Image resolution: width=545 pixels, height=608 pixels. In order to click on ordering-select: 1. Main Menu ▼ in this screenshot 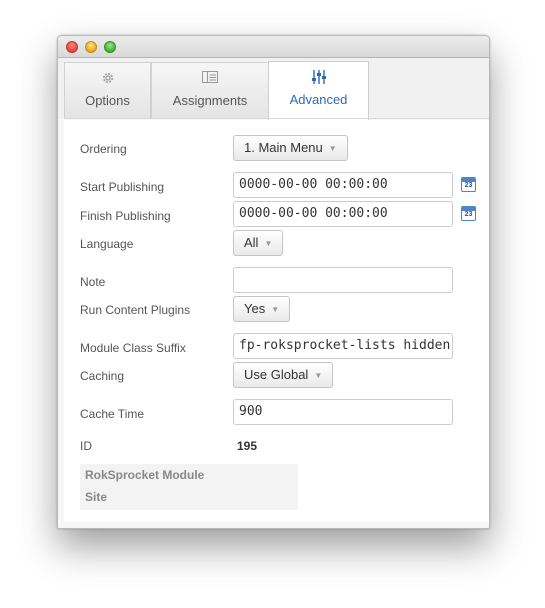, I will do `click(290, 148)`.